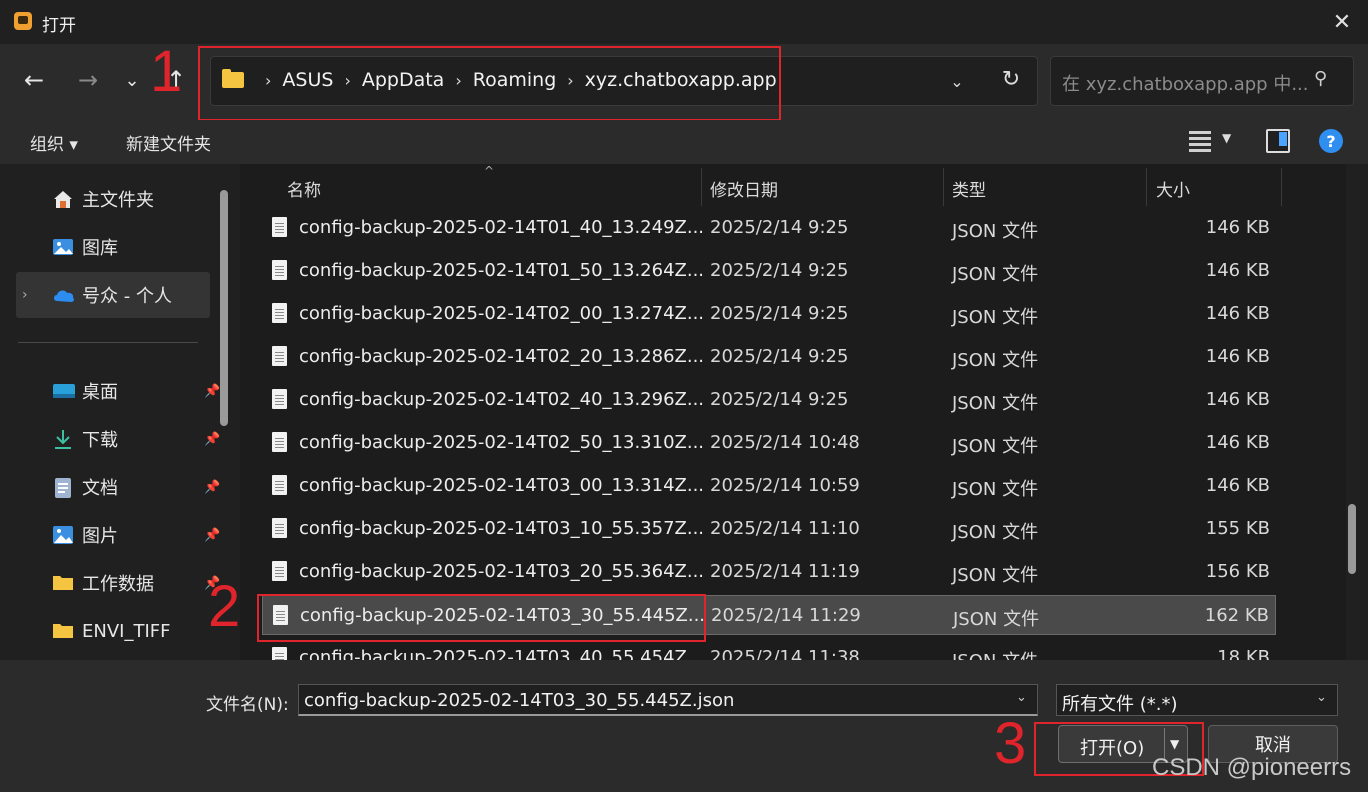 This screenshot has height=792, width=1368. I want to click on filetype-value: 所有文件 (*.*), so click(1120, 704).